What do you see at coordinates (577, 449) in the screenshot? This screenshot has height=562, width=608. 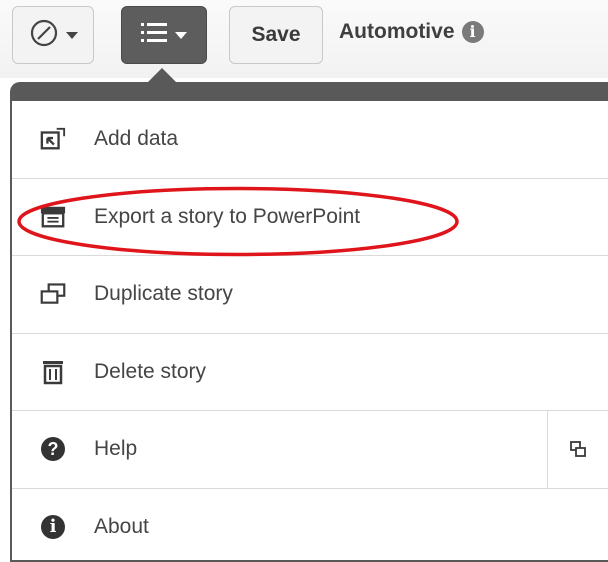 I see `external-link-icon` at bounding box center [577, 449].